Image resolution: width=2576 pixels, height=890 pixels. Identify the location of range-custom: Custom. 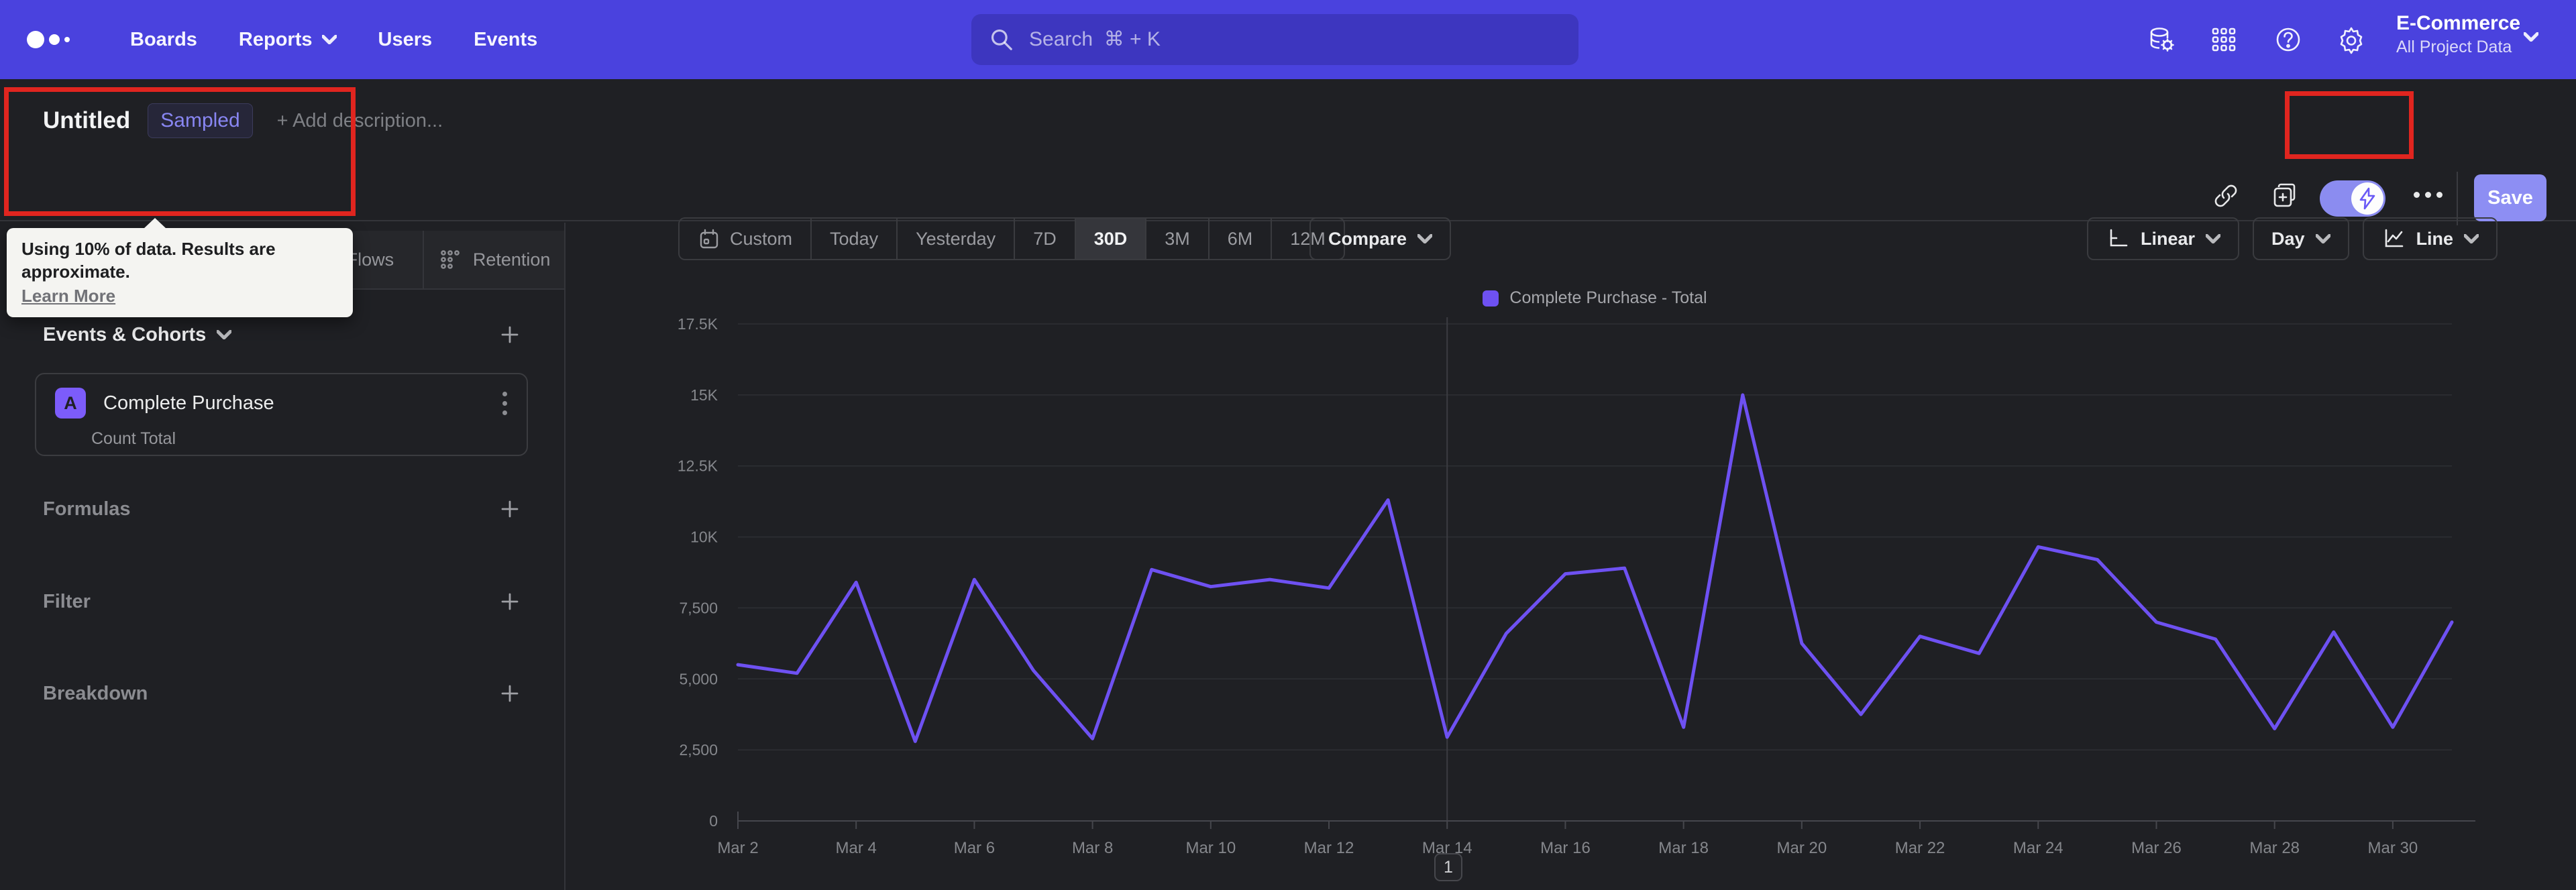
(745, 239).